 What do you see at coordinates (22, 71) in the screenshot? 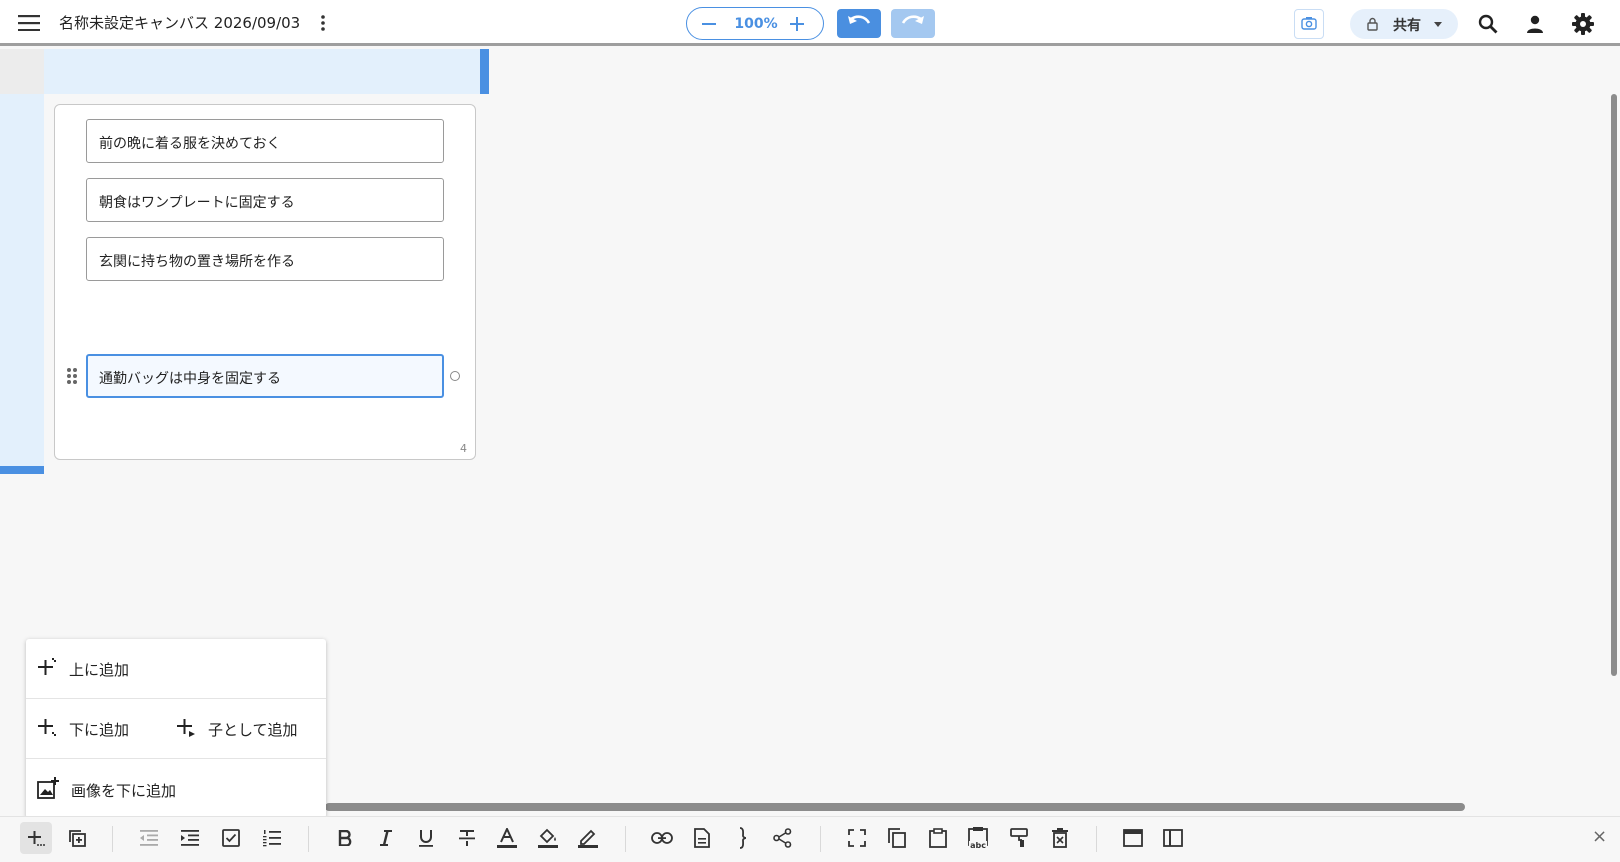
I see `row-header` at bounding box center [22, 71].